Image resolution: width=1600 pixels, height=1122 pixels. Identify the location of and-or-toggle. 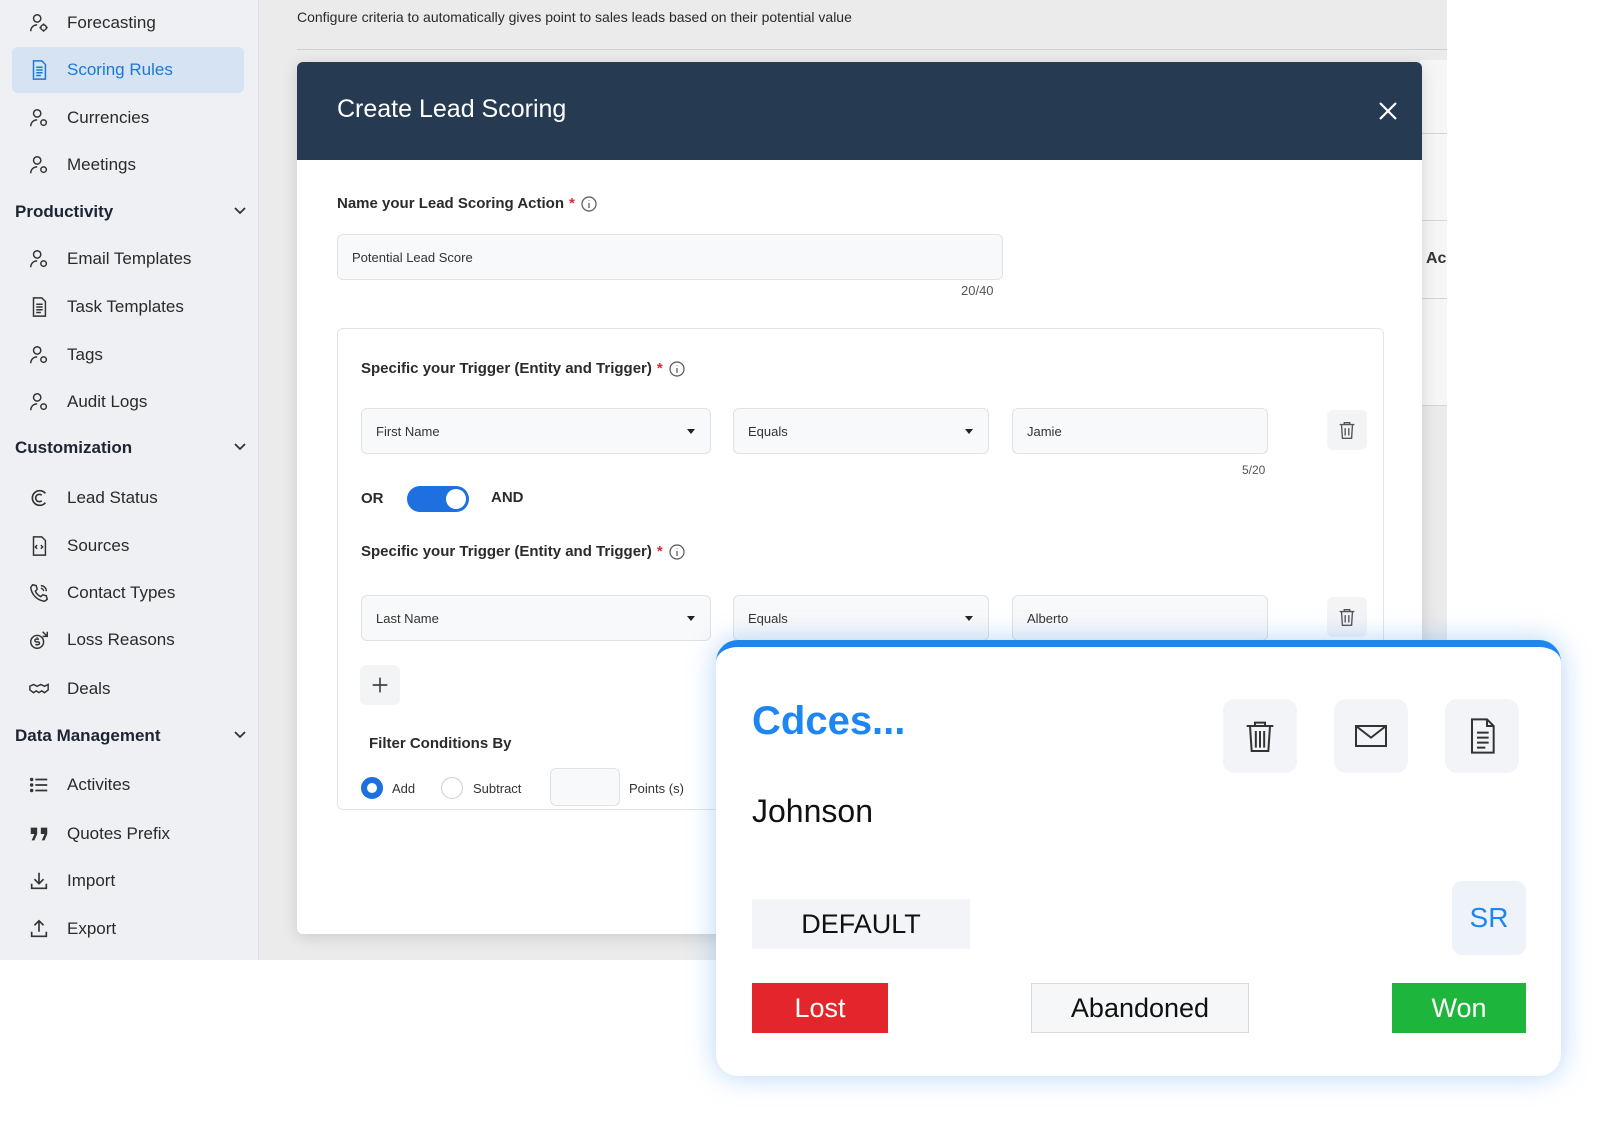
(438, 499).